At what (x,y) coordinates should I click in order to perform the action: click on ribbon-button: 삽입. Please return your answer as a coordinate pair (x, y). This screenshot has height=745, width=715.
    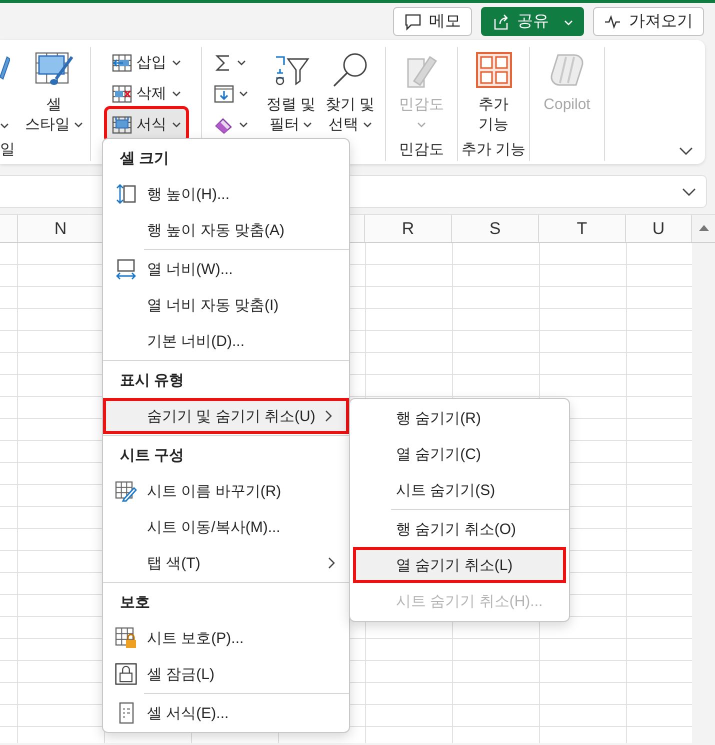
    Looking at the image, I should click on (146, 62).